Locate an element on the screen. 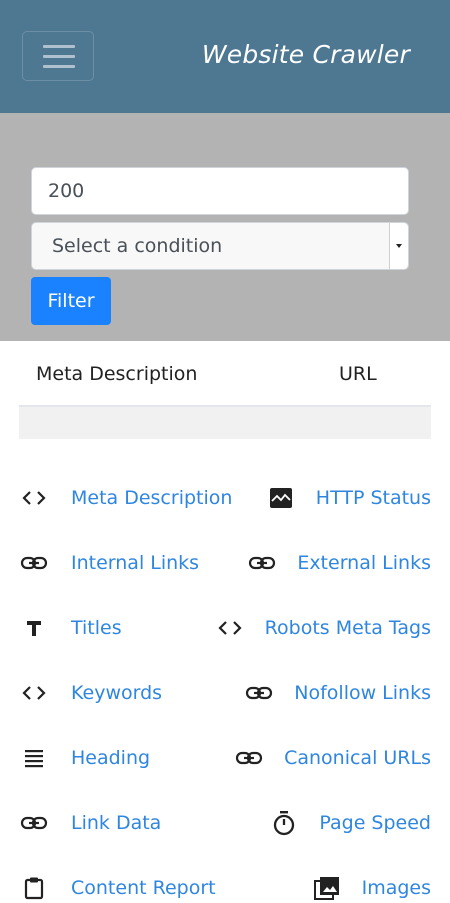 The width and height of the screenshot is (450, 903). condition-select-value: Select a condition is located at coordinates (137, 246).